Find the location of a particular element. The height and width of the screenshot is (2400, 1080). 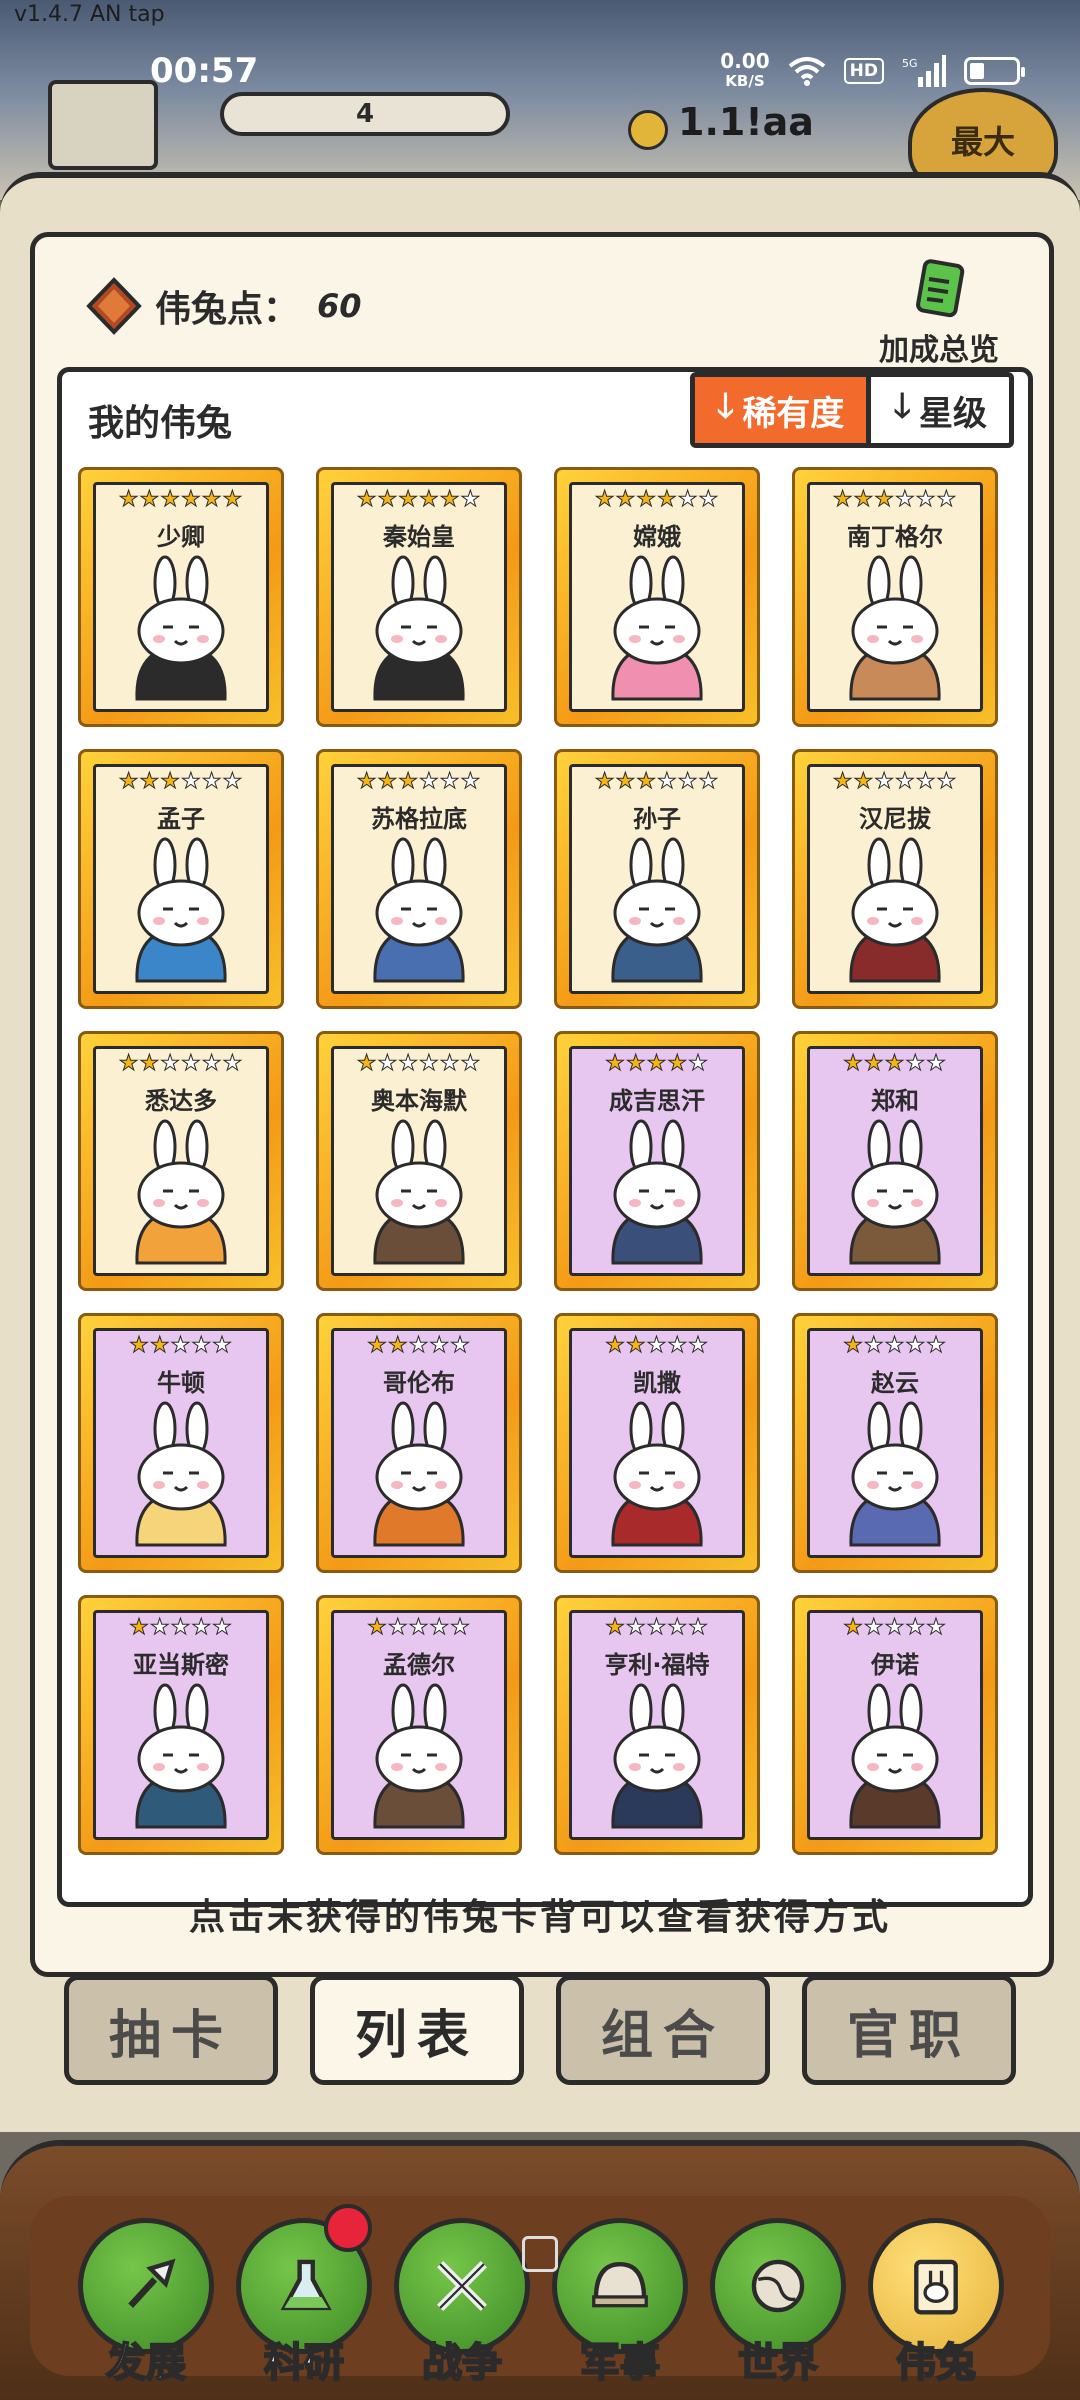

sort-rarity-label: 稀有度 is located at coordinates (793, 413).